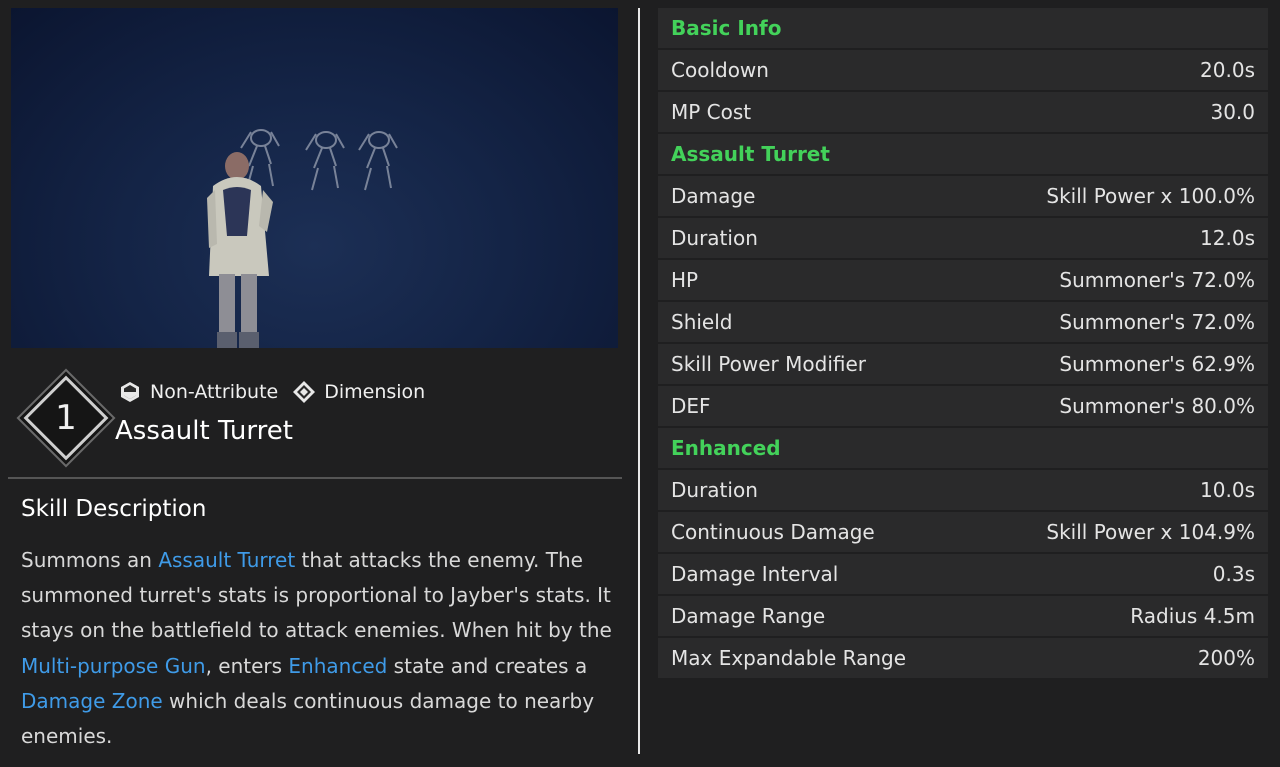 This screenshot has width=1280, height=767. What do you see at coordinates (113, 666) in the screenshot?
I see `keyword-link: Multi-purpose Gun` at bounding box center [113, 666].